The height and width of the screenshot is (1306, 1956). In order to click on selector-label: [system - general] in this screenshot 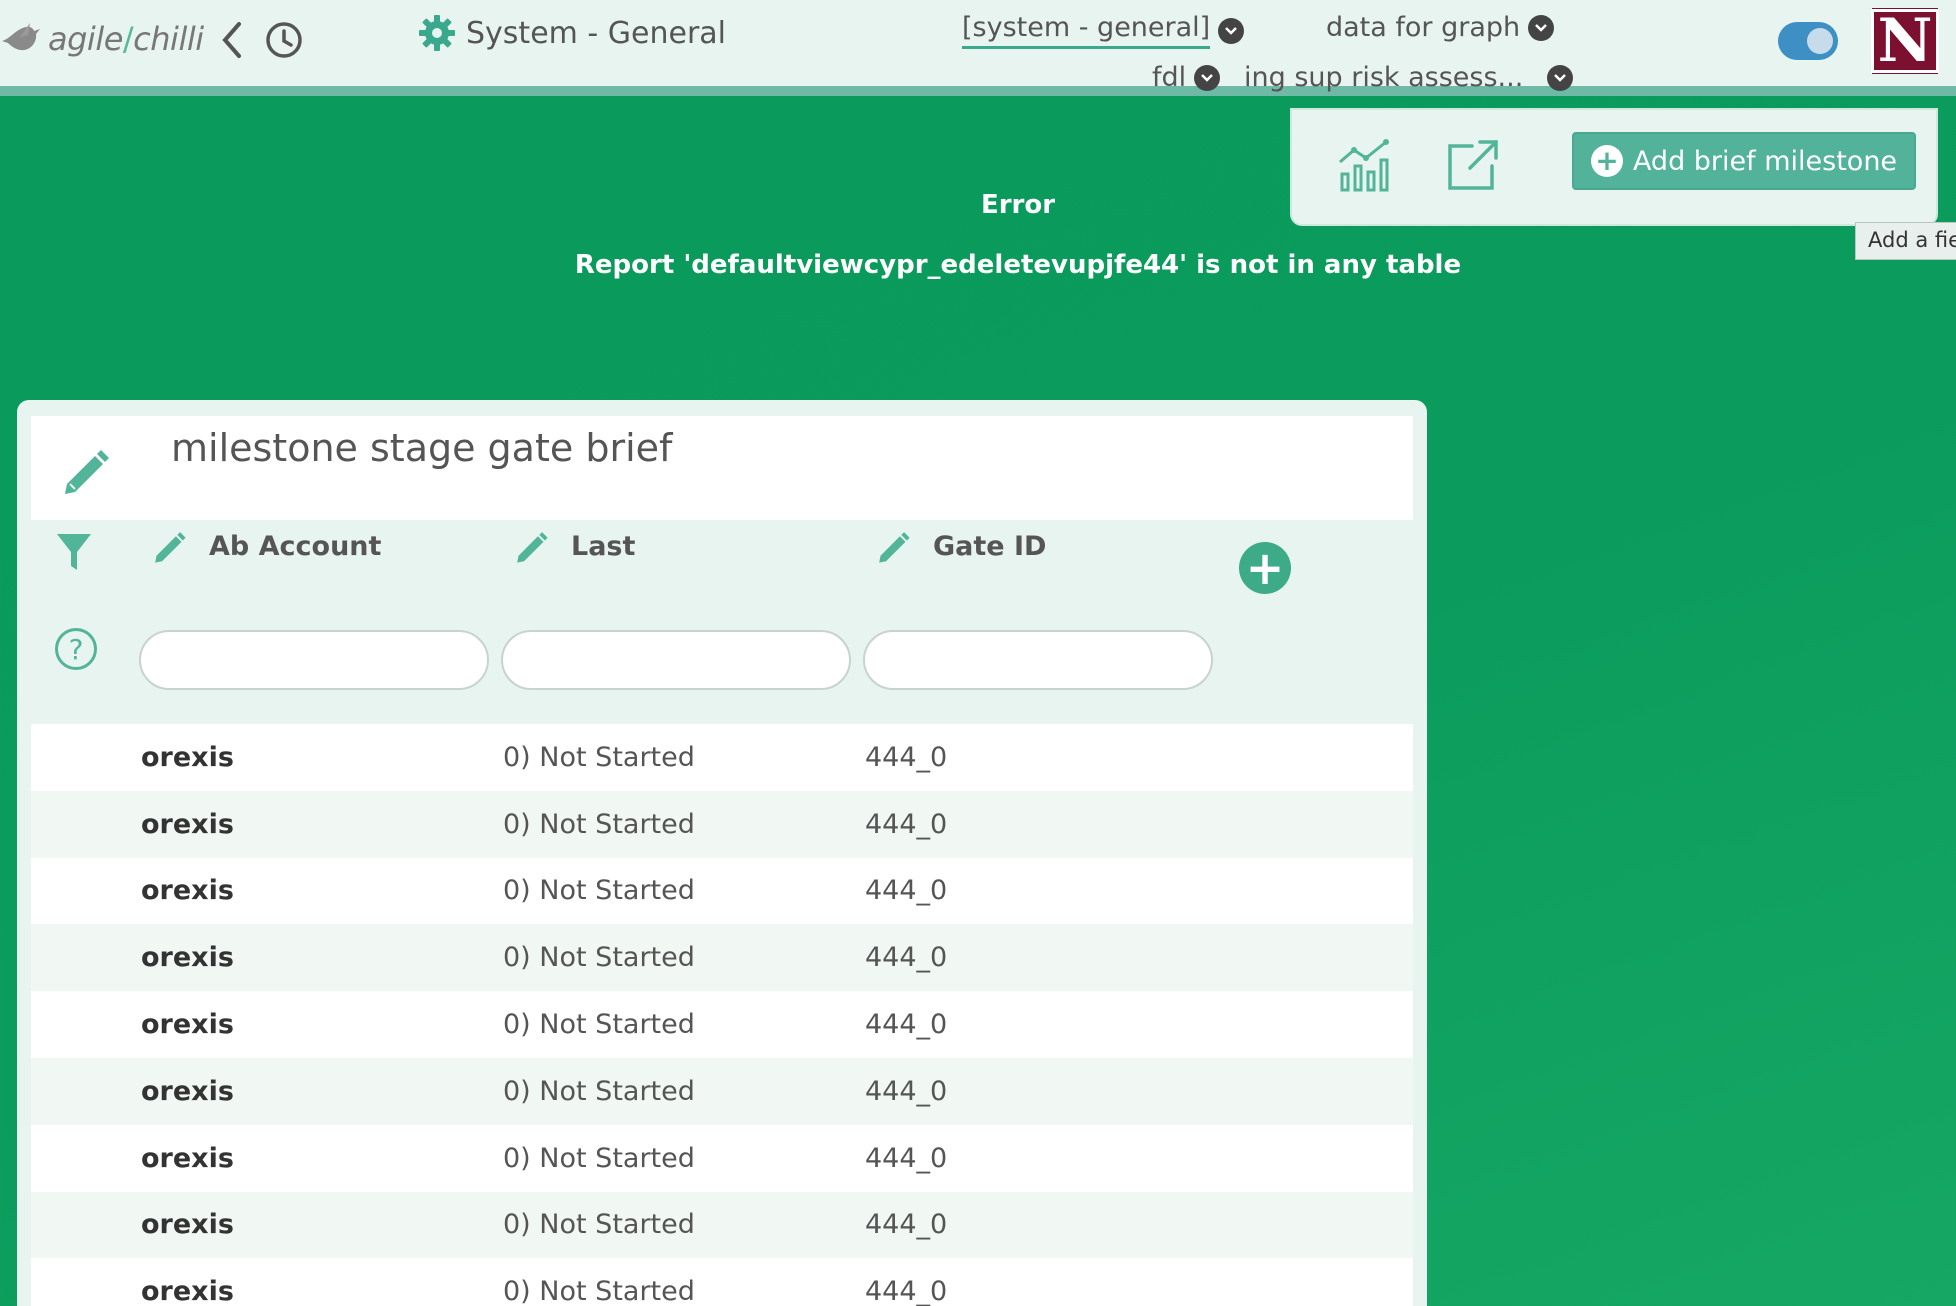, I will do `click(1086, 30)`.